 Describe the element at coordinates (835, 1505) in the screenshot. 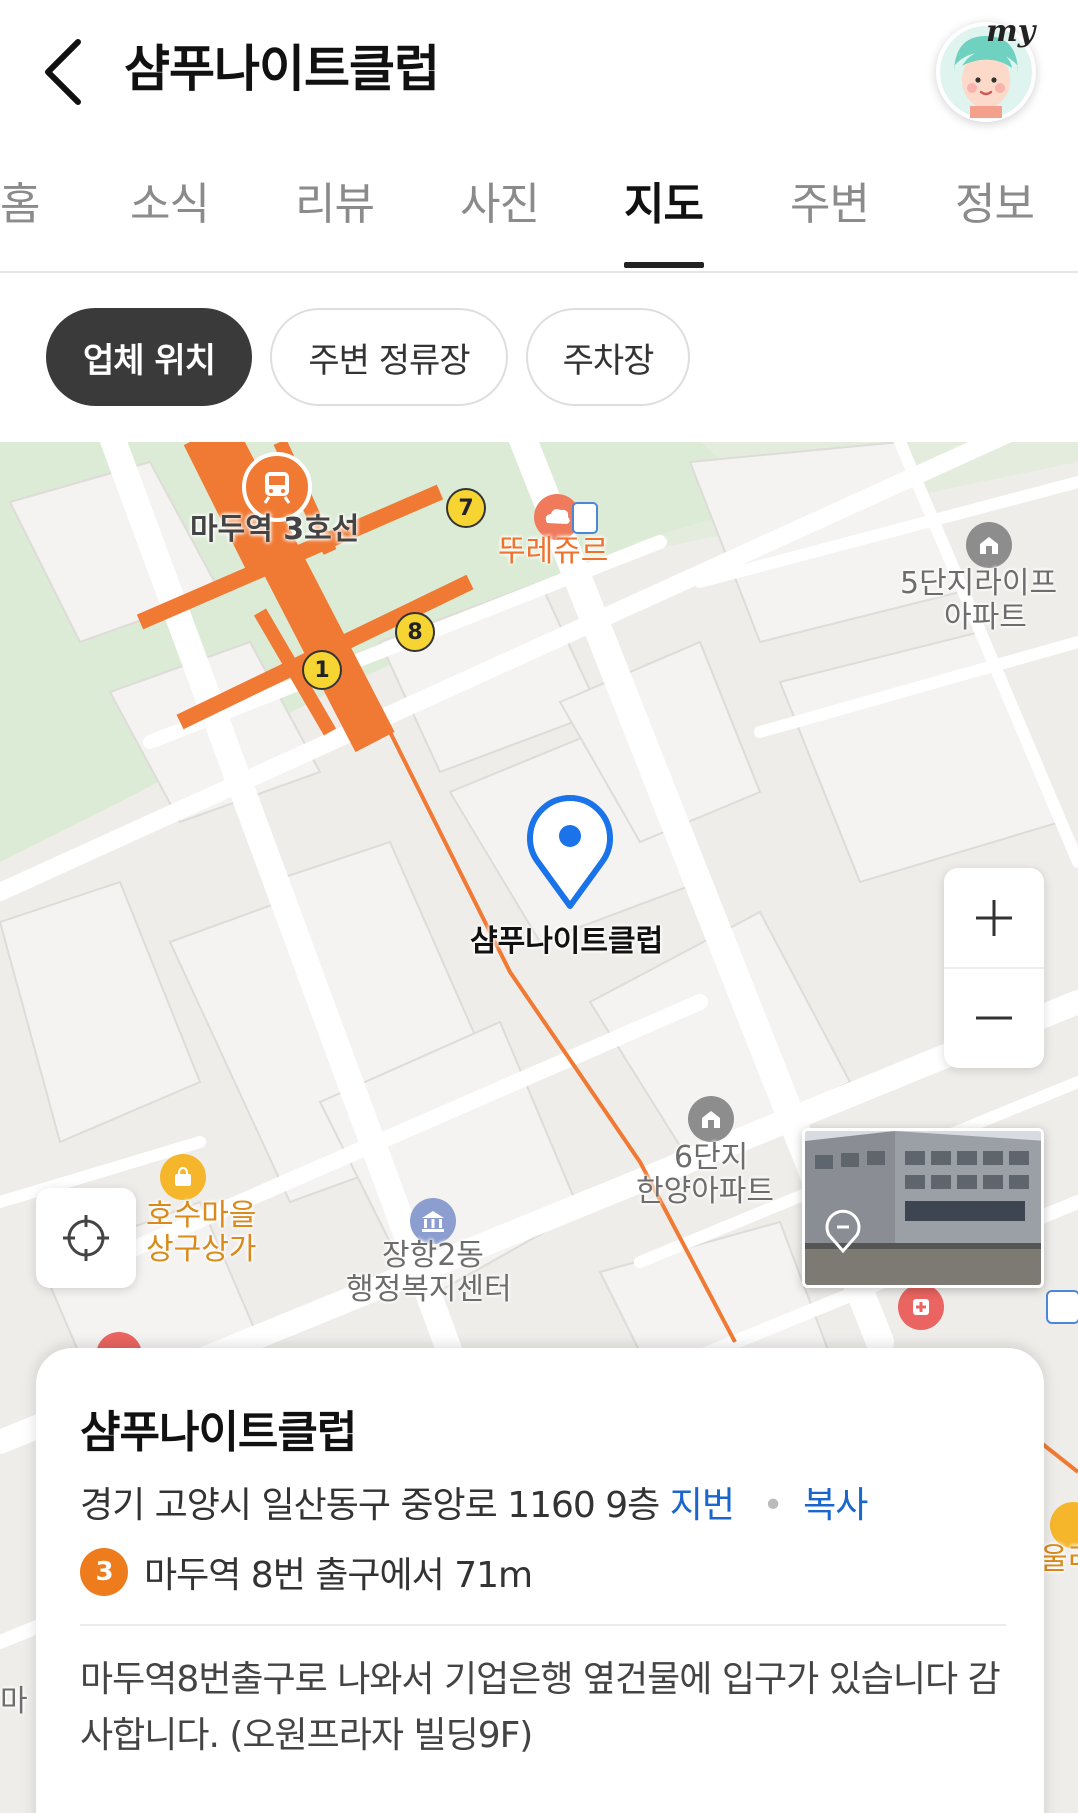

I see `copy-address-link: 복사` at that location.